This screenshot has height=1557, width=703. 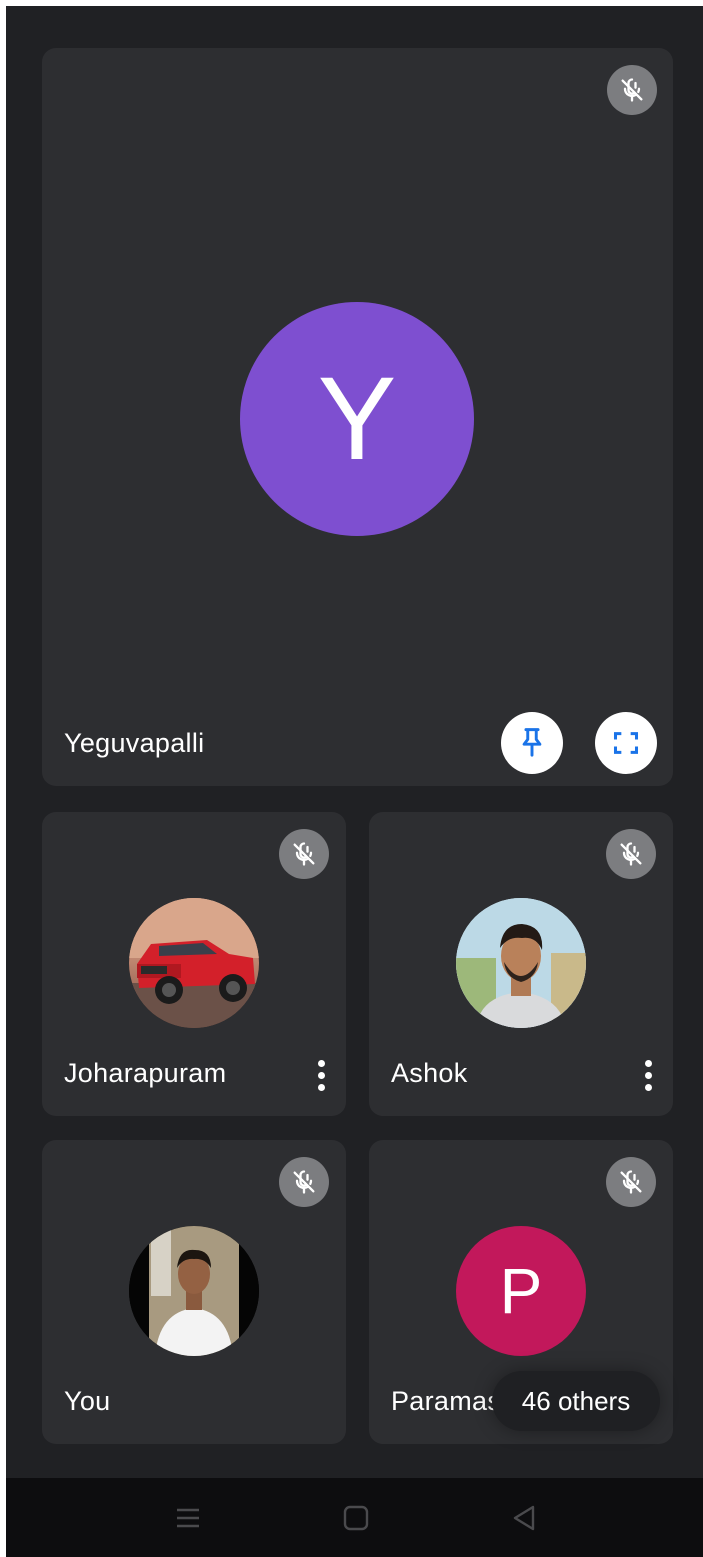 I want to click on participant-name: Joharapuram, so click(x=145, y=1073).